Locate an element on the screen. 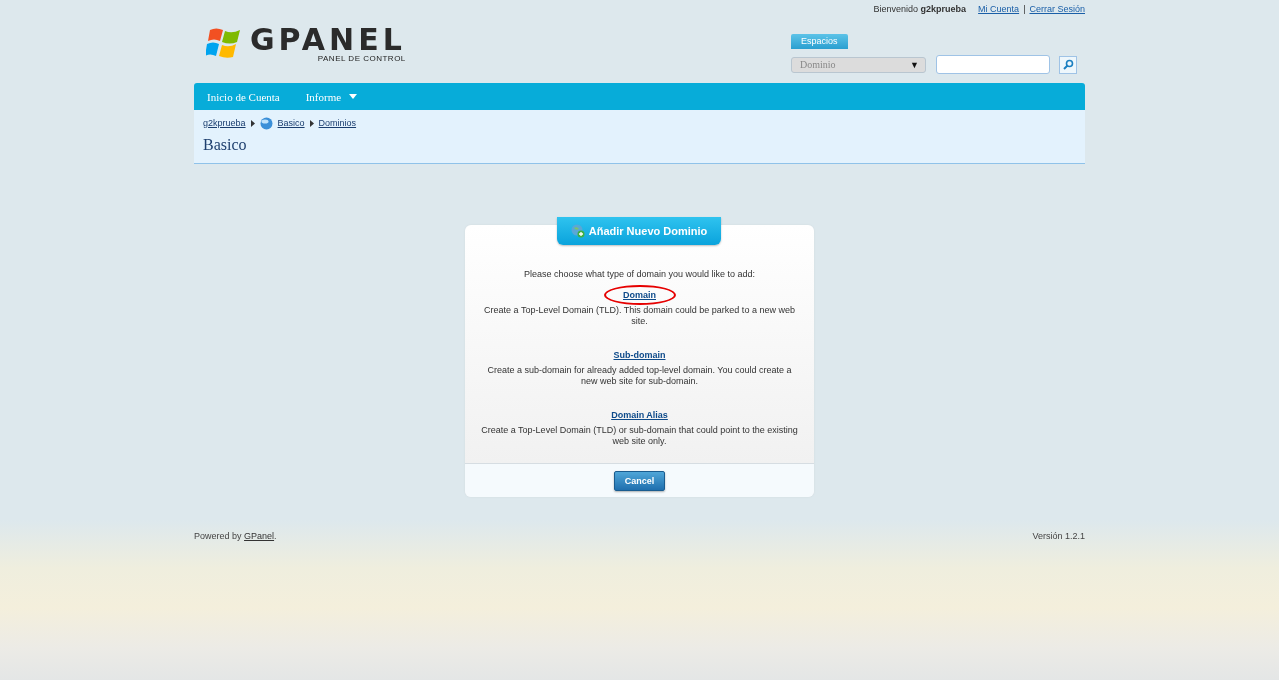 This screenshot has width=1279, height=680. option-description: Create a Top-Level Domain (TLD) or sub-domain that could point to the existing web site only. is located at coordinates (639, 436).